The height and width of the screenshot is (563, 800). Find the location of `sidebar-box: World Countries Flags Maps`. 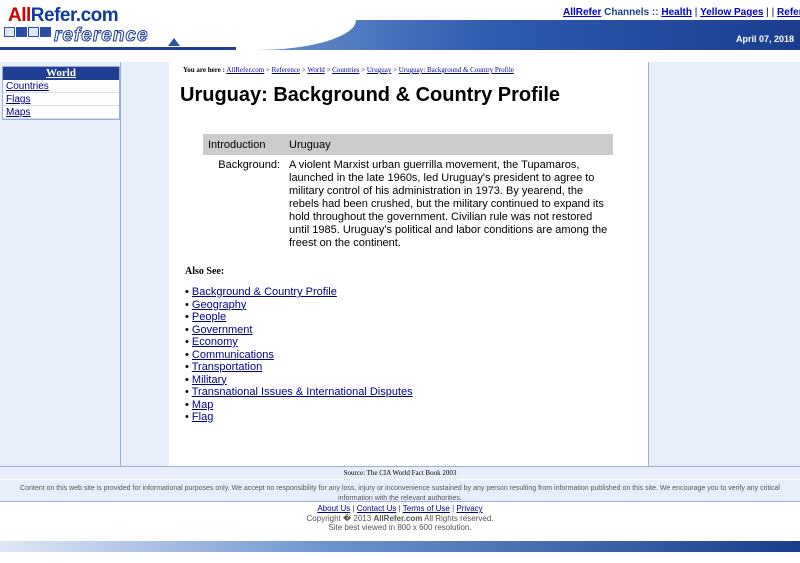

sidebar-box: World Countries Flags Maps is located at coordinates (61, 93).